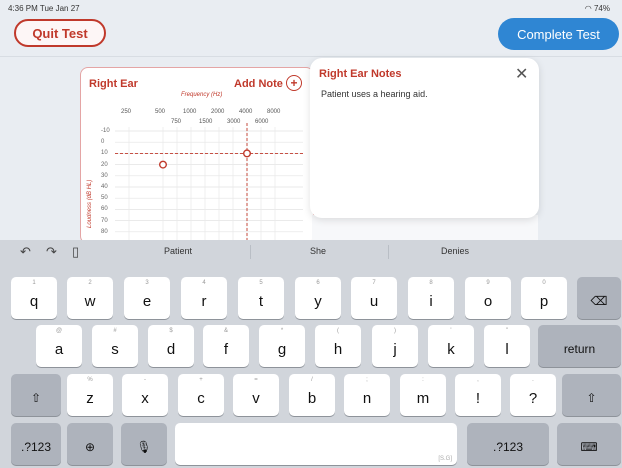  I want to click on key-label: return, so click(579, 349).